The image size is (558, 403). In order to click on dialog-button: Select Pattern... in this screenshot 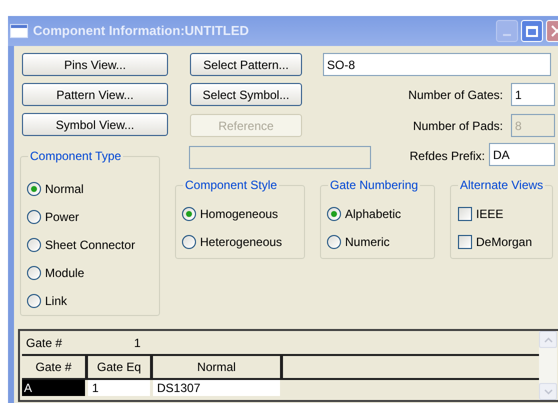, I will do `click(246, 64)`.